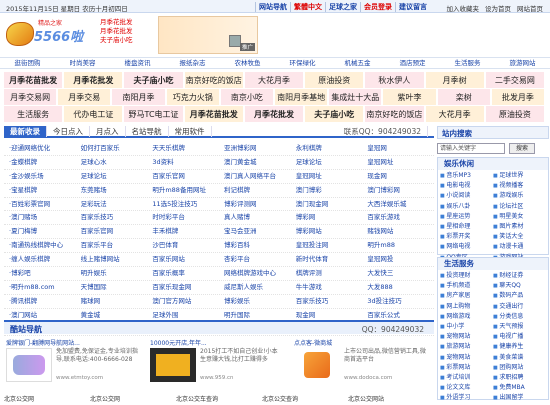 The width and height of the screenshot is (550, 405). What do you see at coordinates (327, 301) in the screenshot?
I see `list-link: 百家乐技巧` at bounding box center [327, 301].